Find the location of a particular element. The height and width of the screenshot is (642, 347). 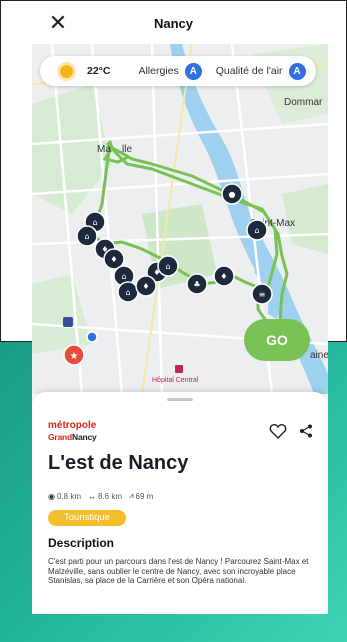

location-pin-icon: ◉ is located at coordinates (51, 496).